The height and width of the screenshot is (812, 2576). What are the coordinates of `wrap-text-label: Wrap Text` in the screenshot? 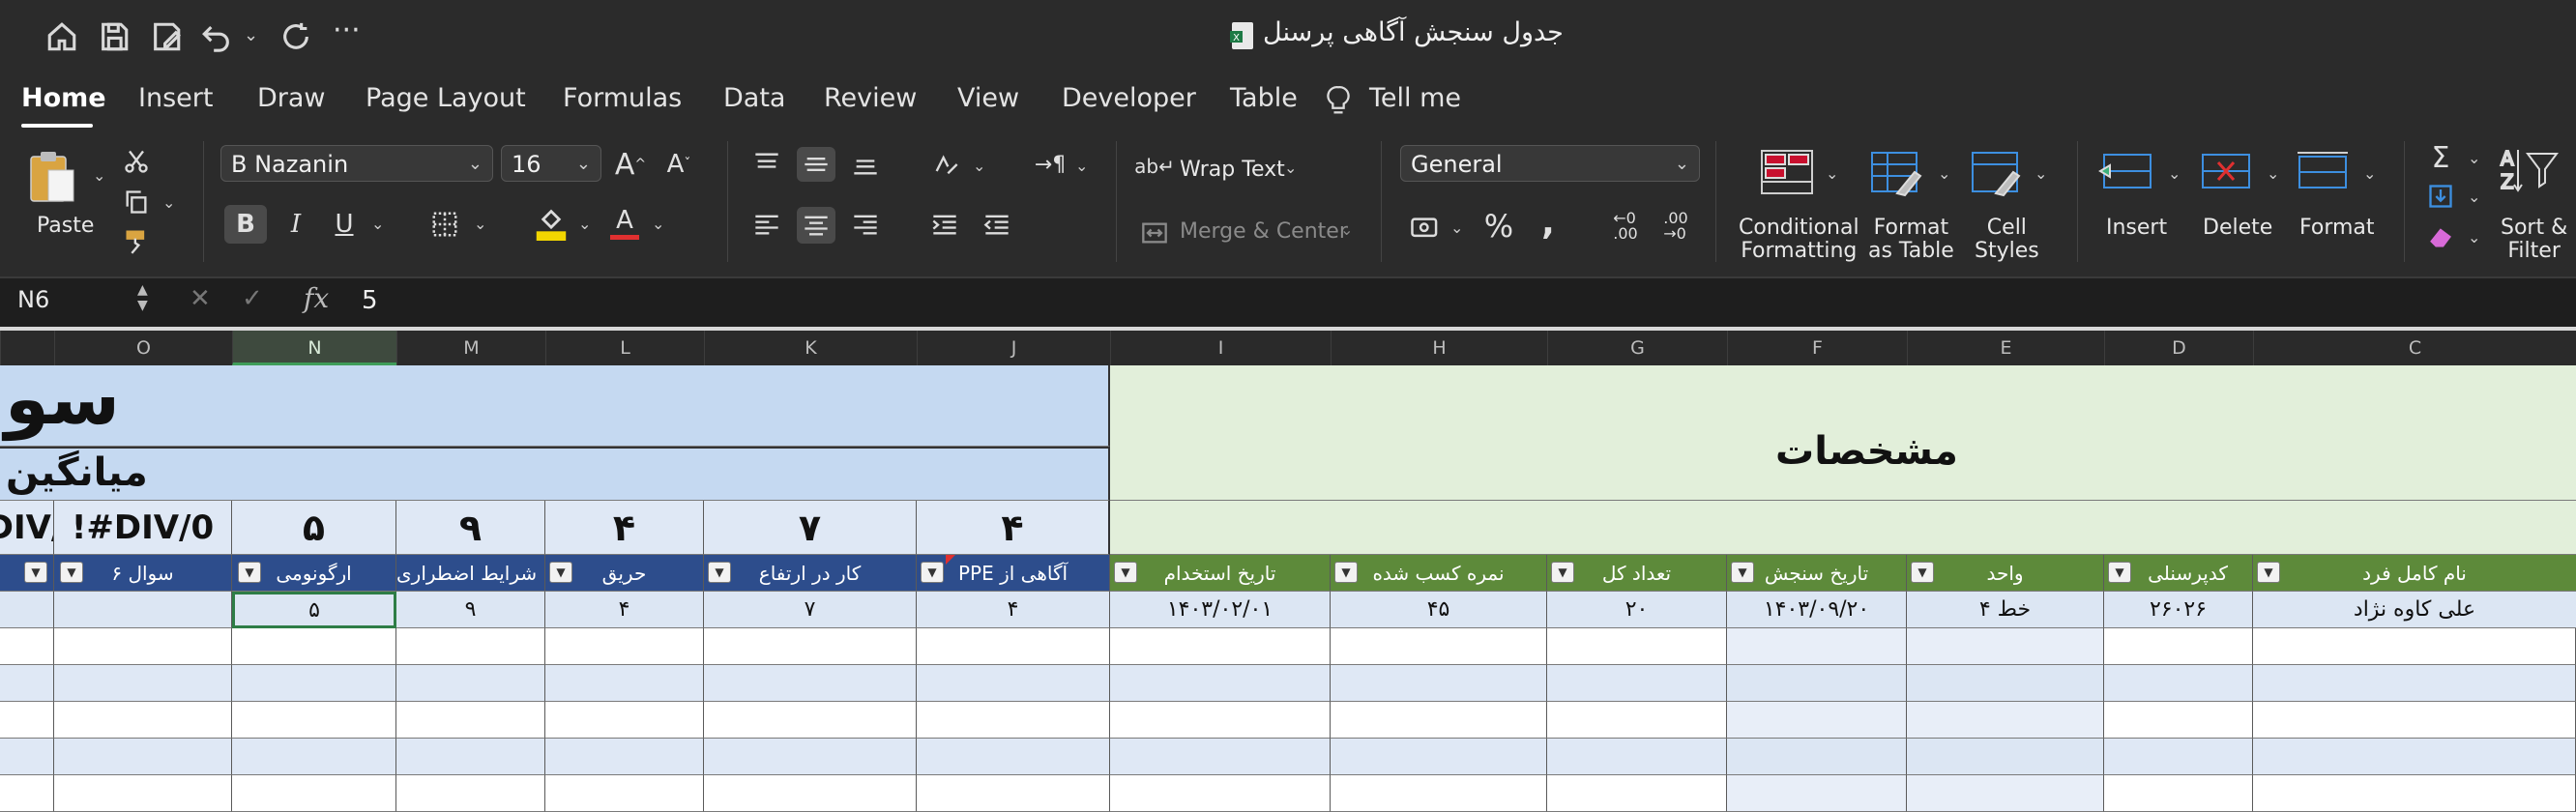 It's located at (1232, 170).